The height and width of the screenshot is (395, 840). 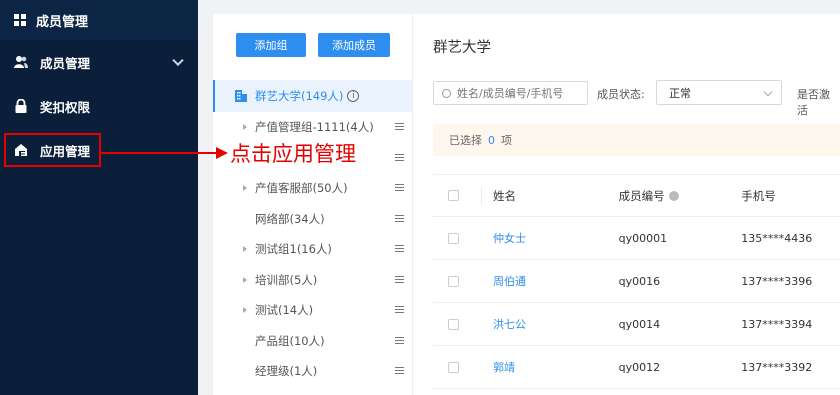 I want to click on member-phone: 135****4436, so click(x=777, y=238).